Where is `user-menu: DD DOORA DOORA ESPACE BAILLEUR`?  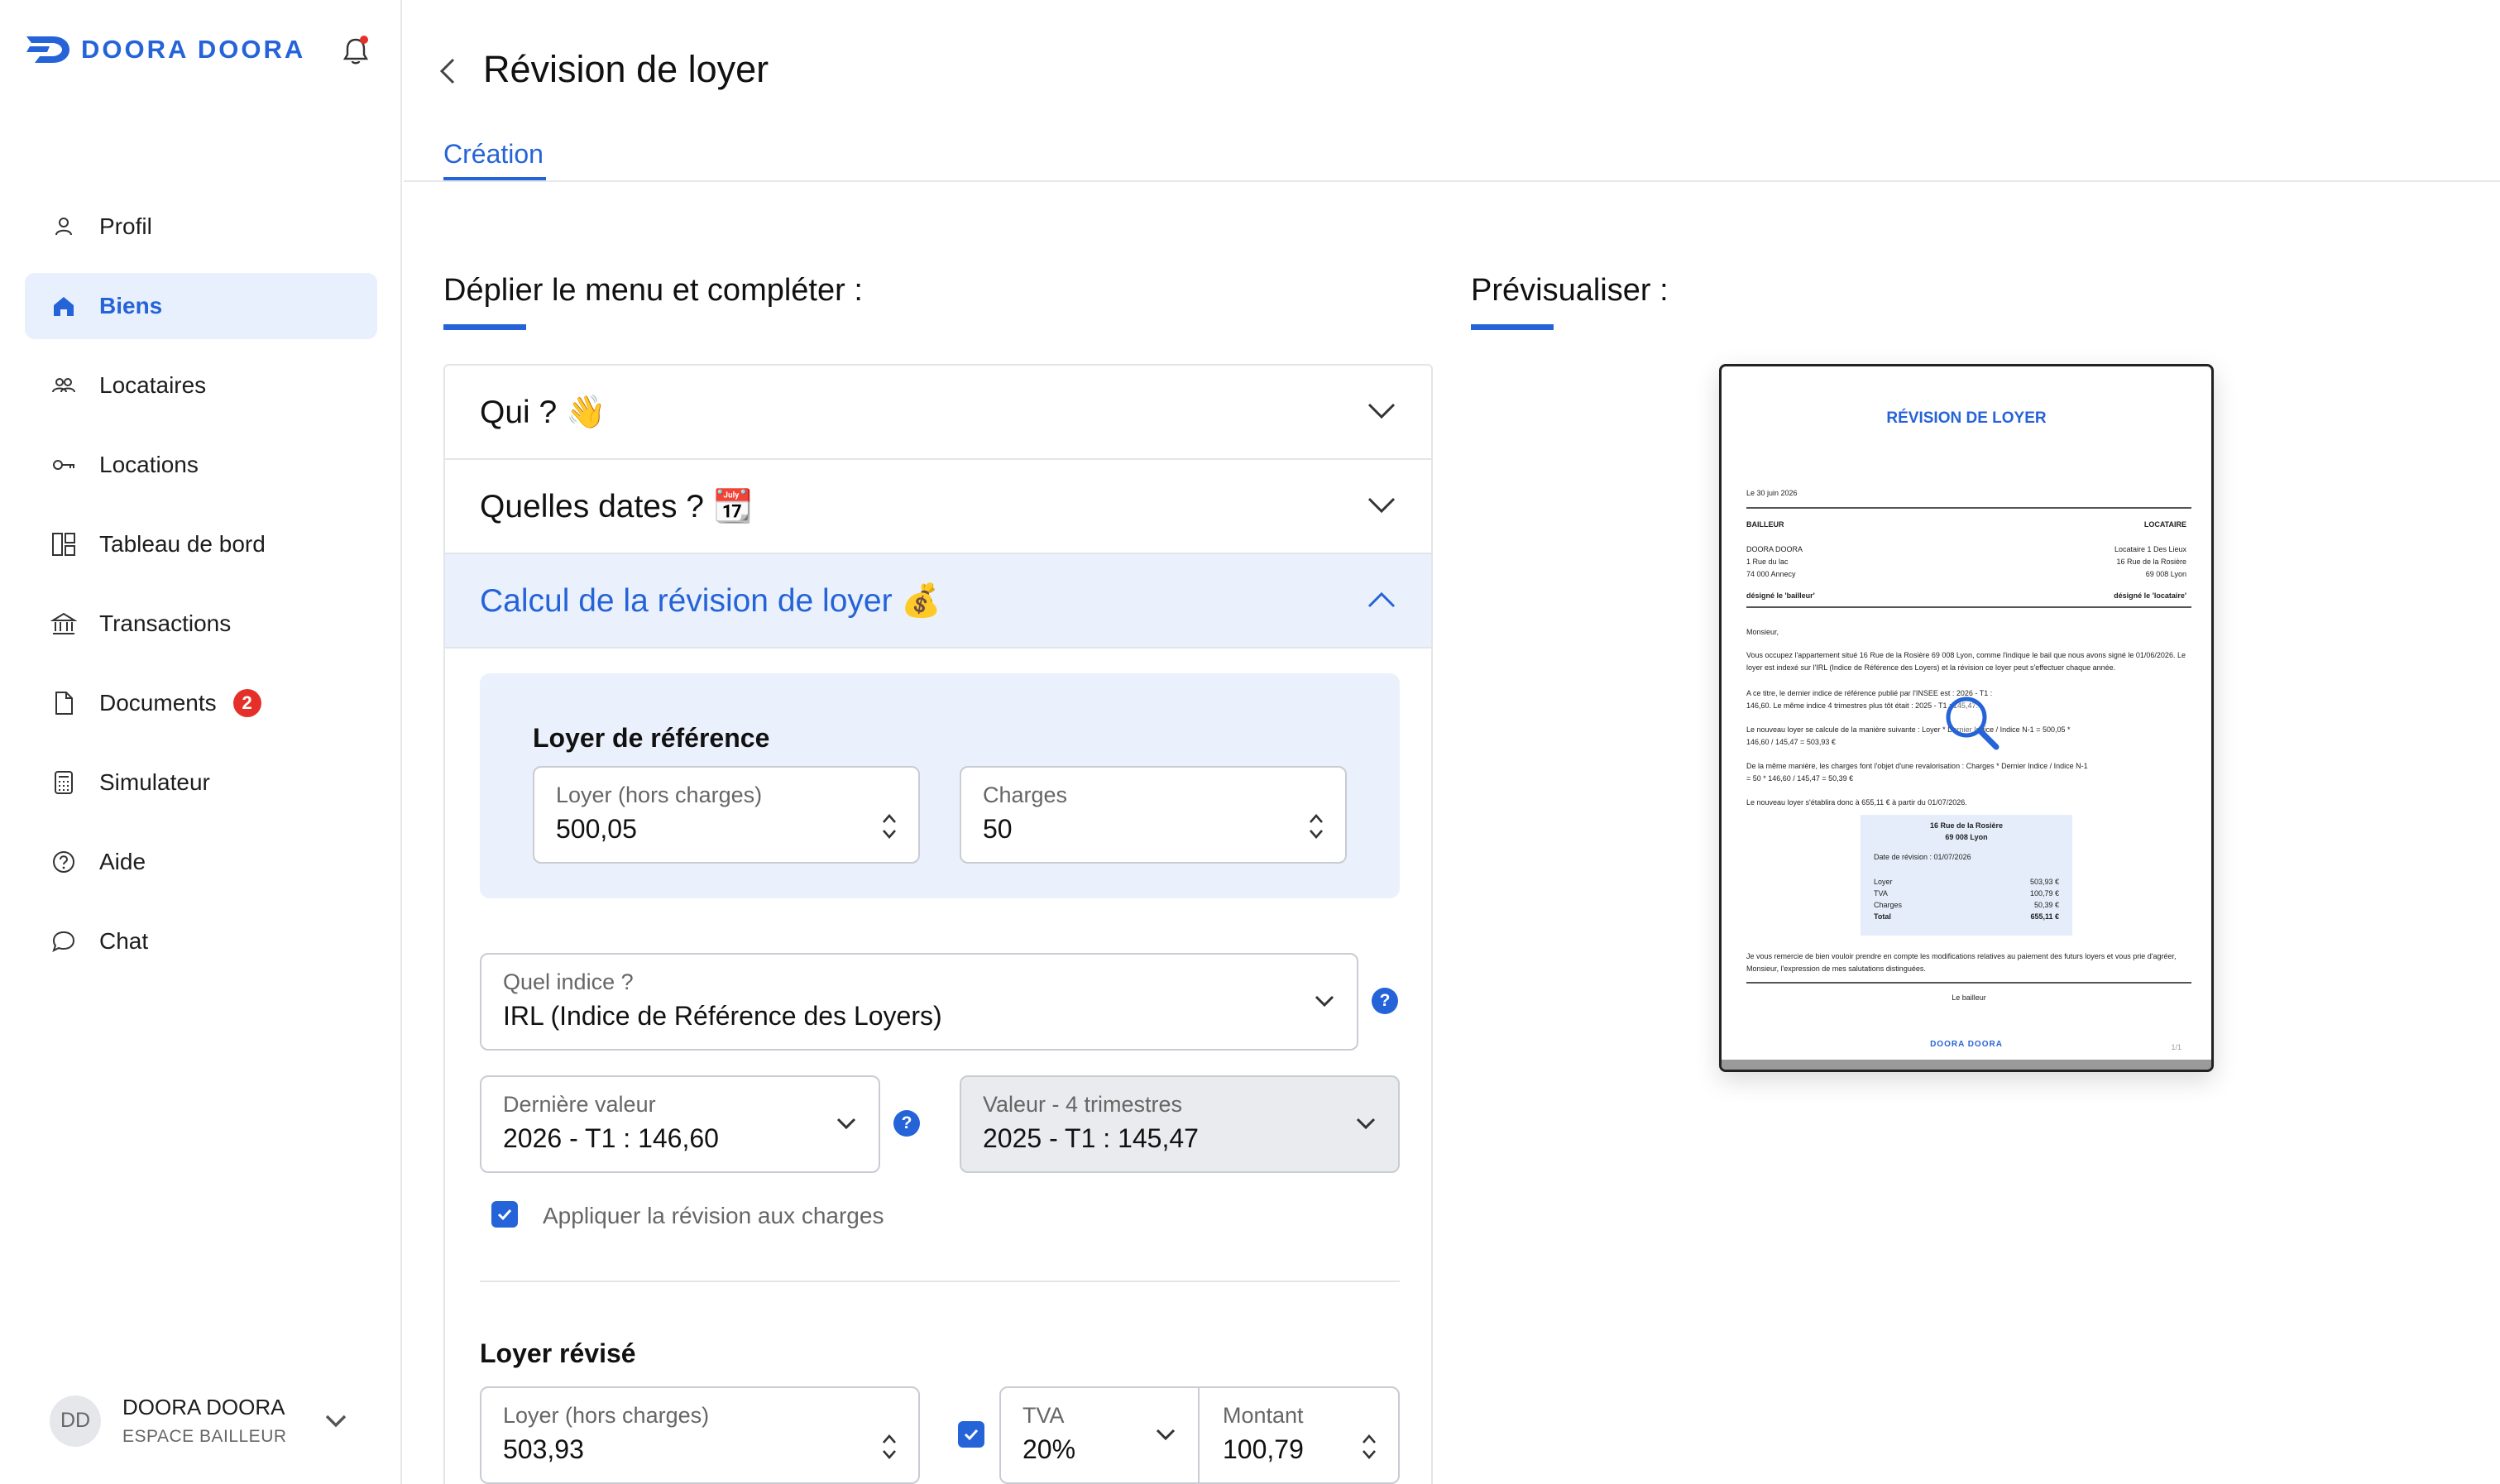
user-menu: DD DOORA DOORA ESPACE BAILLEUR is located at coordinates (168, 1421).